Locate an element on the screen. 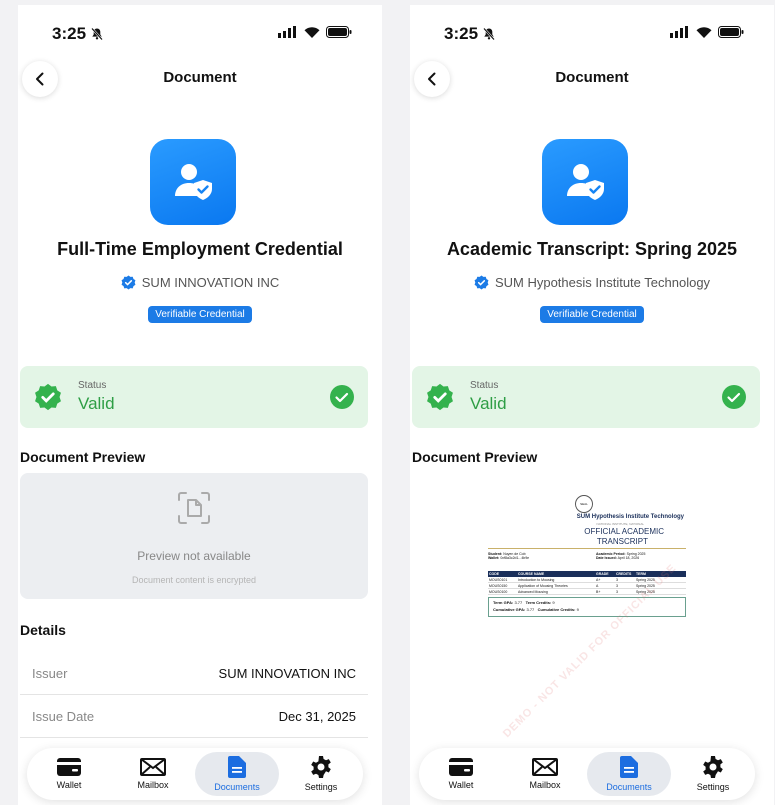 The width and height of the screenshot is (775, 805). document-scan-icon is located at coordinates (194, 508).